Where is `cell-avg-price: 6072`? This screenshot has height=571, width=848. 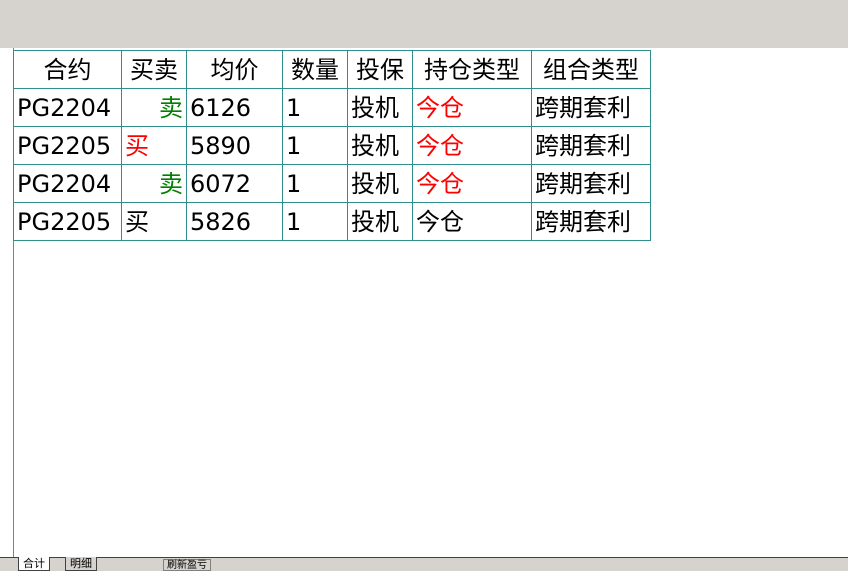
cell-avg-price: 6072 is located at coordinates (234, 183).